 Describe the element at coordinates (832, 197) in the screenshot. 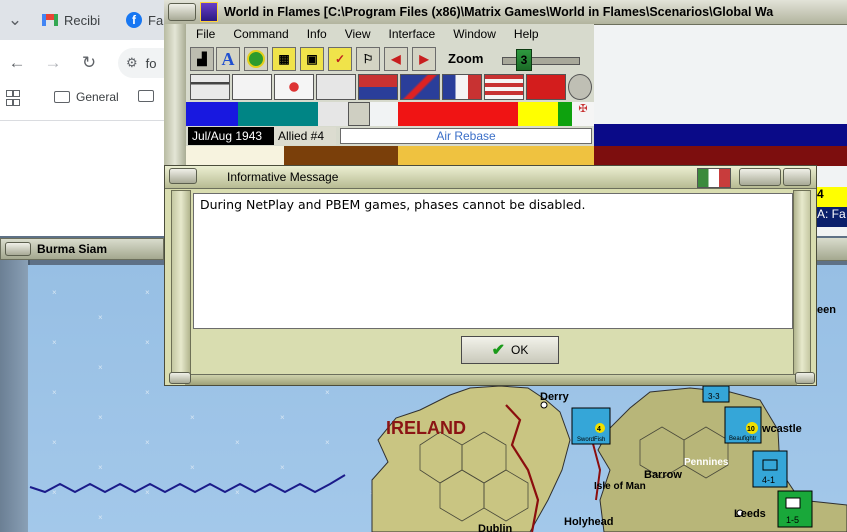

I see `right-counter-number: 4` at that location.